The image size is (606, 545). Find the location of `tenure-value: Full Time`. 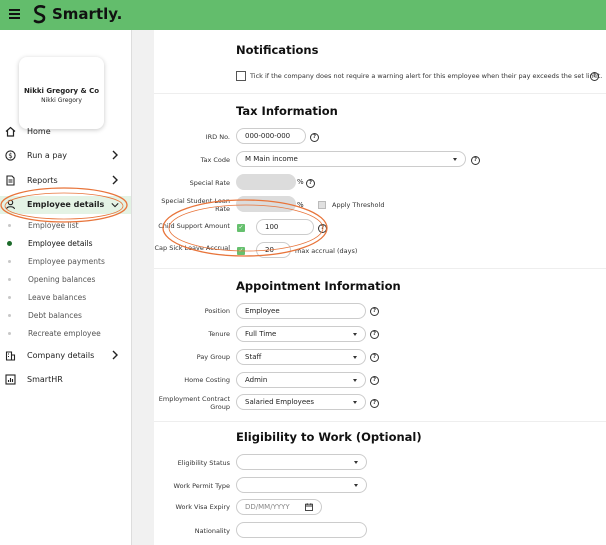

tenure-value: Full Time is located at coordinates (261, 334).